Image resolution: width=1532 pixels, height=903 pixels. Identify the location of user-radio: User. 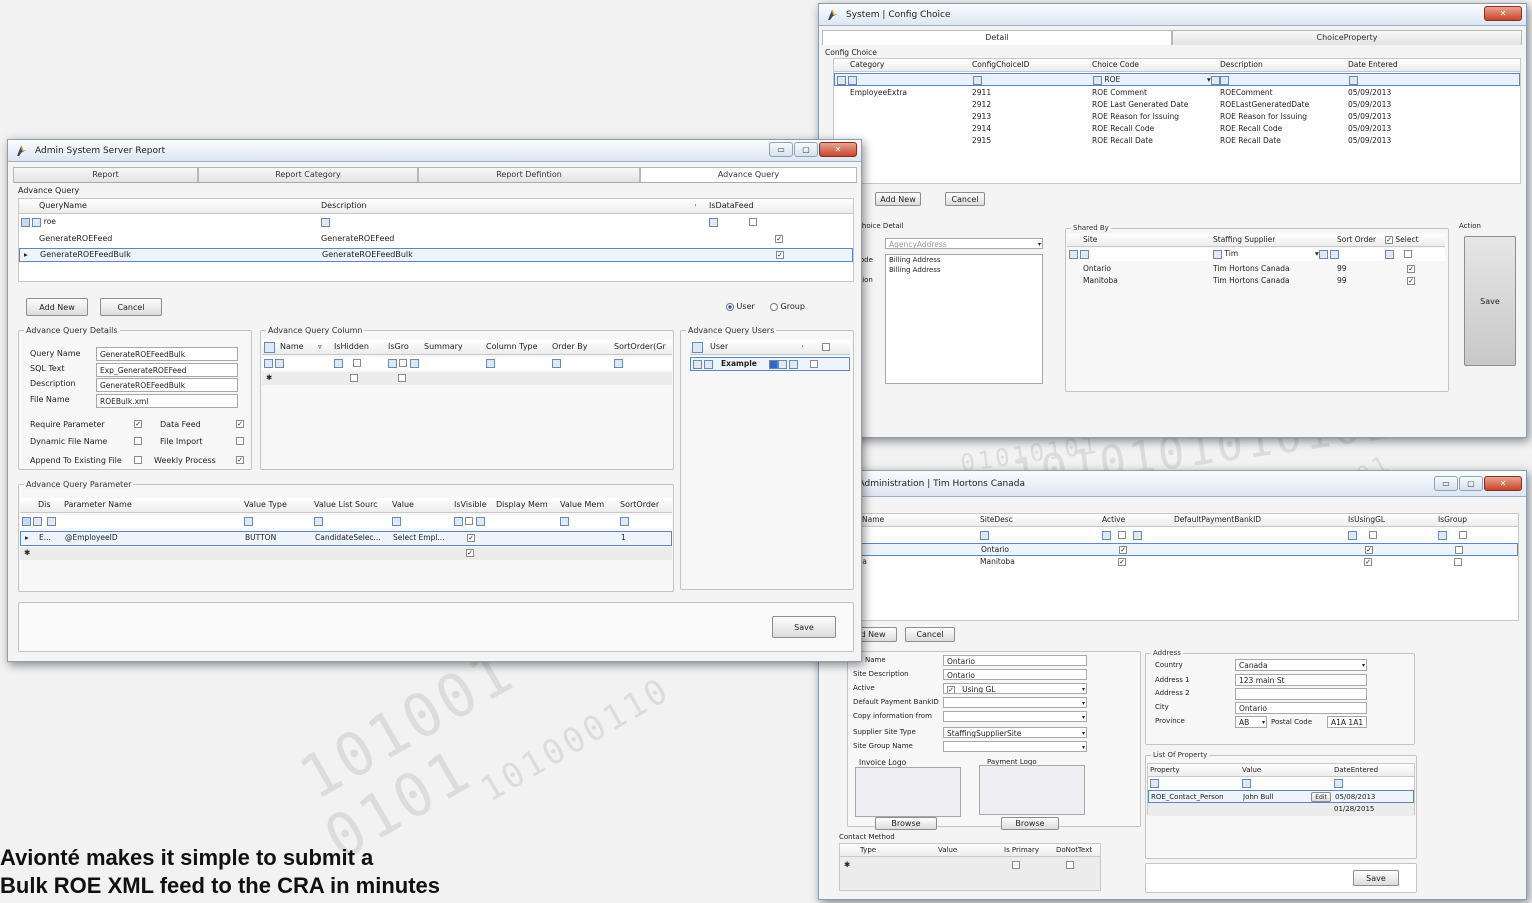
(740, 306).